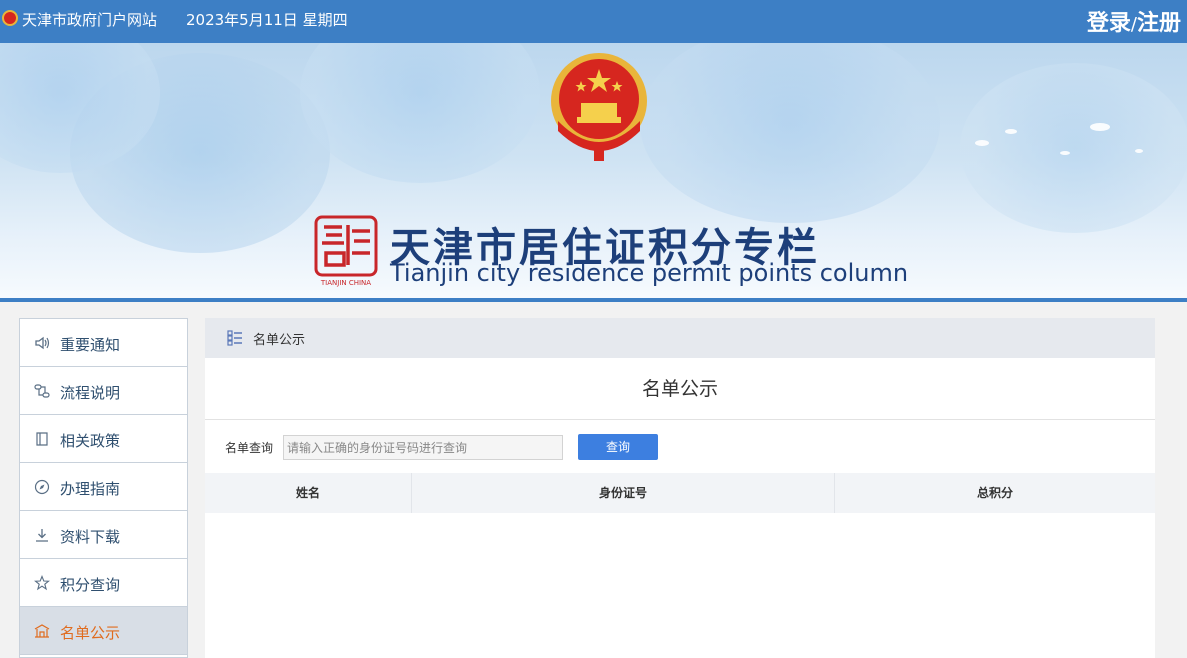  Describe the element at coordinates (345, 283) in the screenshot. I see `seal-caption: TIANJIN CHINA` at that location.